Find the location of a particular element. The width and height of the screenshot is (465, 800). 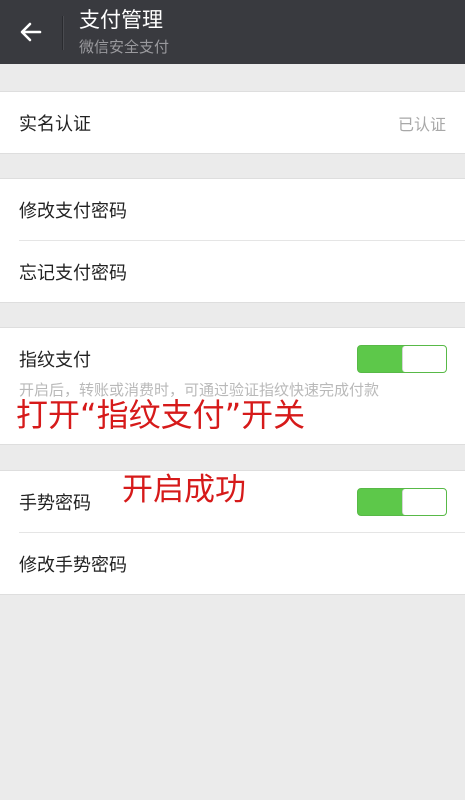

gesture-toggle is located at coordinates (402, 501).